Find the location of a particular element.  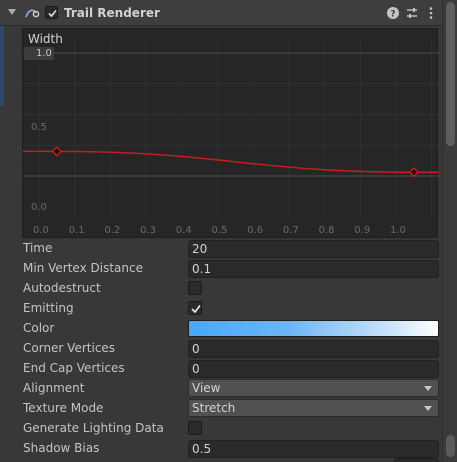

shadow-bias-field: 0.5 is located at coordinates (313, 449).